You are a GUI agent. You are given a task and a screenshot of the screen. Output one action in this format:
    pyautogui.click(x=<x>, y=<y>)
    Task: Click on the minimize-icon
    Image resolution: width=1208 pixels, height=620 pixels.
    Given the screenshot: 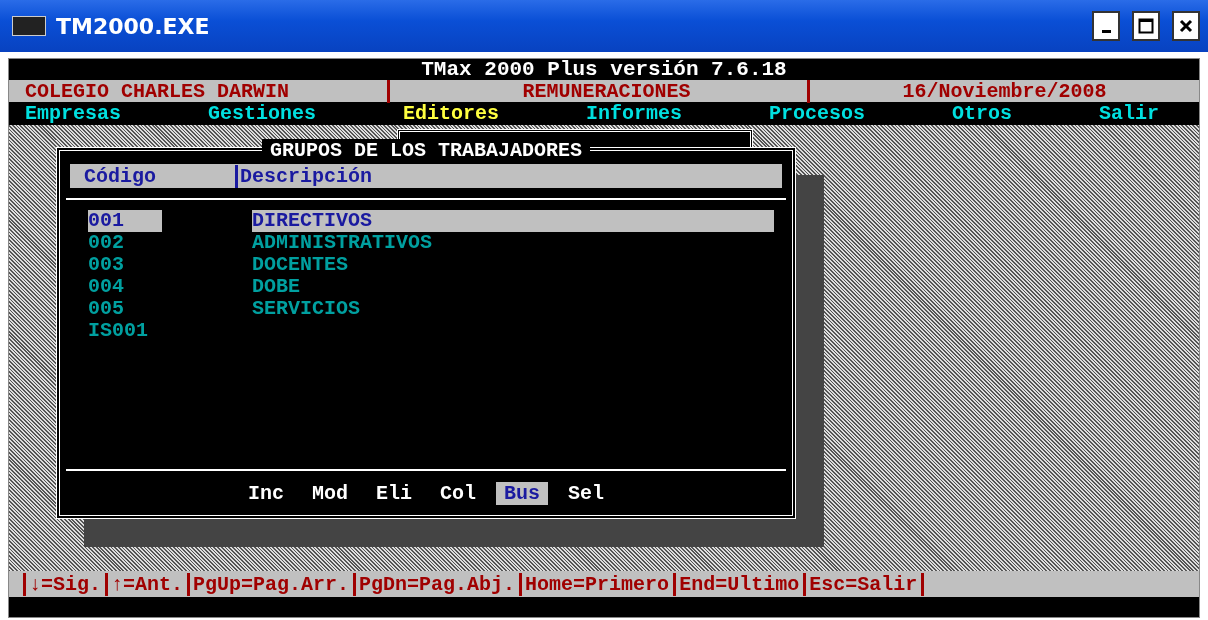 What is the action you would take?
    pyautogui.click(x=1106, y=31)
    